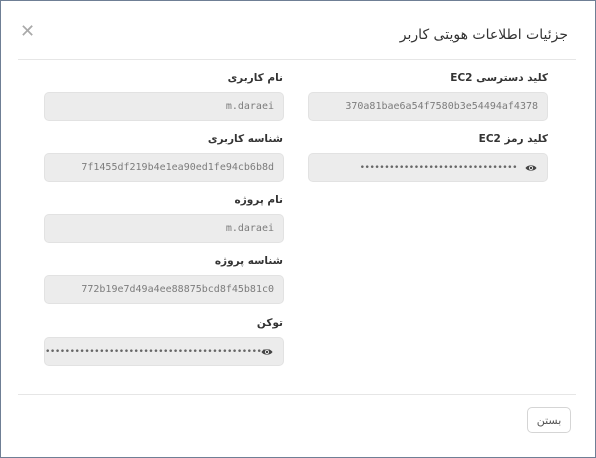 The height and width of the screenshot is (458, 596). I want to click on ec2-access-key-label: کلید دسترسی EC2, so click(499, 78).